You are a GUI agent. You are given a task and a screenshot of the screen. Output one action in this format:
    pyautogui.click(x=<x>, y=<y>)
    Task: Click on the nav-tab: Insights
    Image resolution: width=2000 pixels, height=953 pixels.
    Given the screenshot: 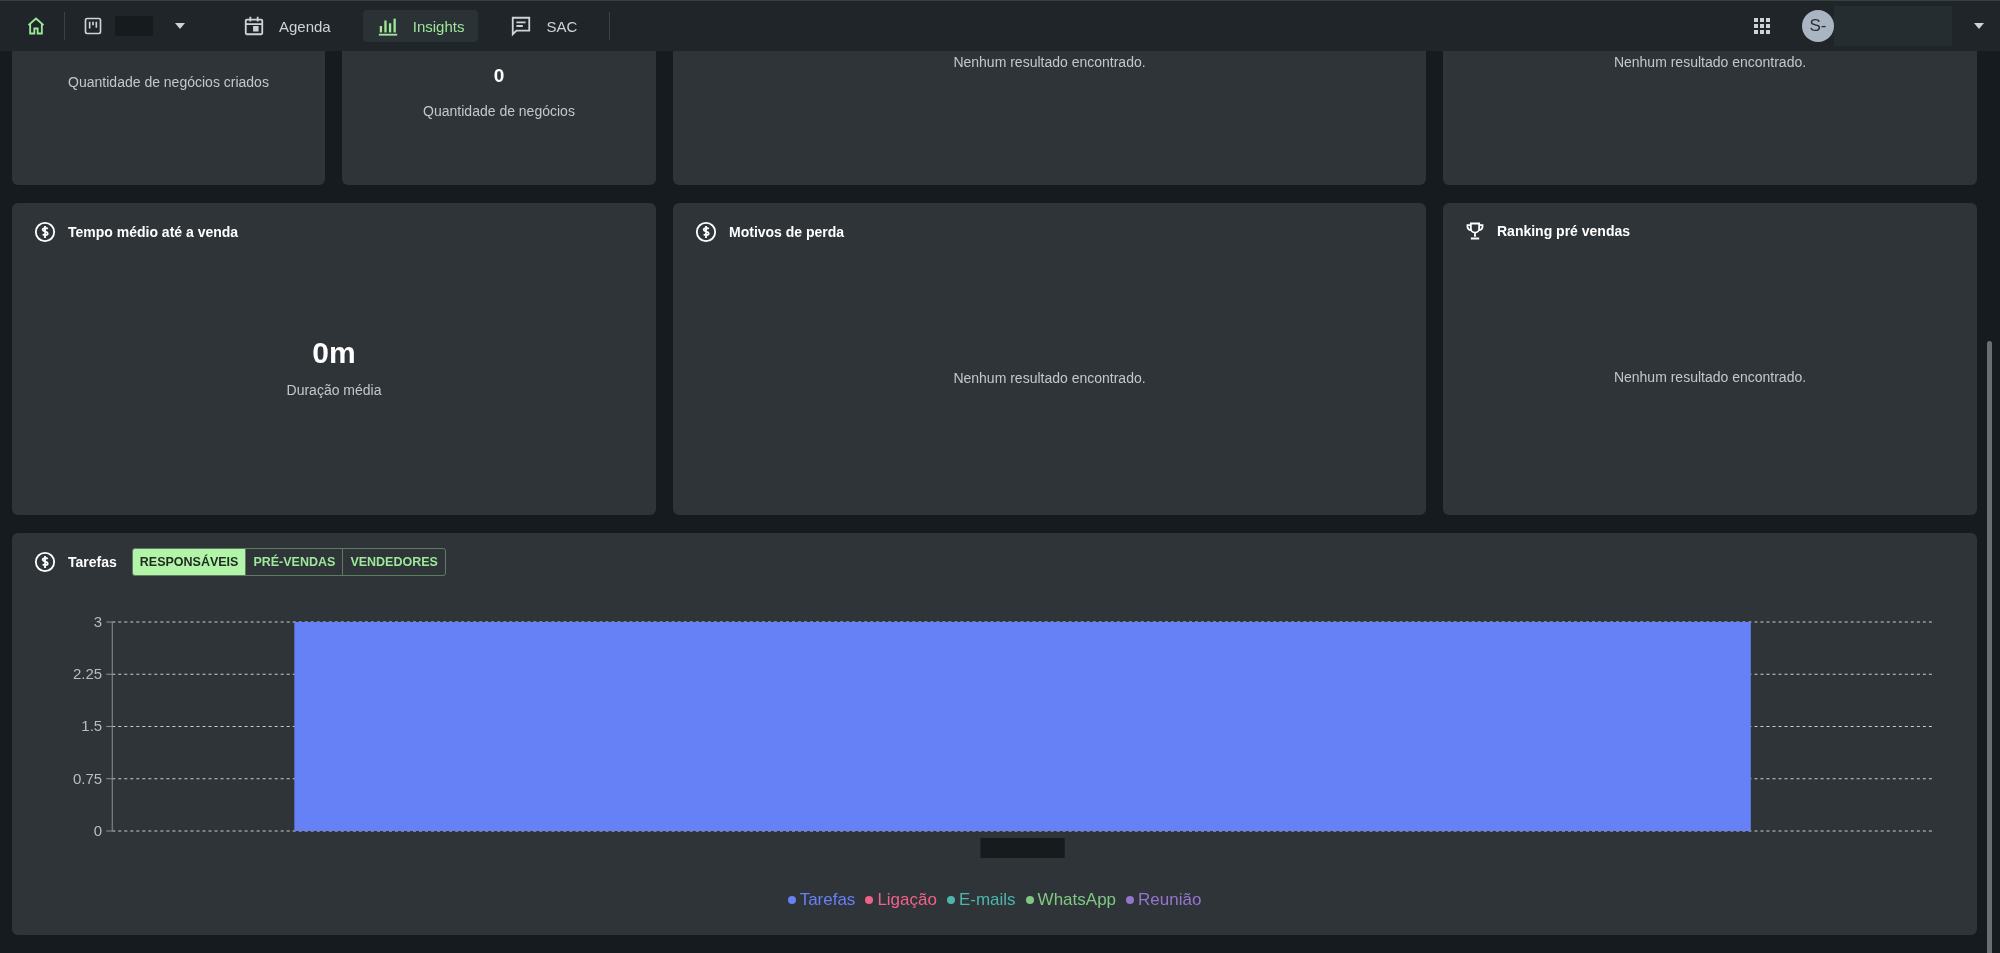 What is the action you would take?
    pyautogui.click(x=420, y=26)
    